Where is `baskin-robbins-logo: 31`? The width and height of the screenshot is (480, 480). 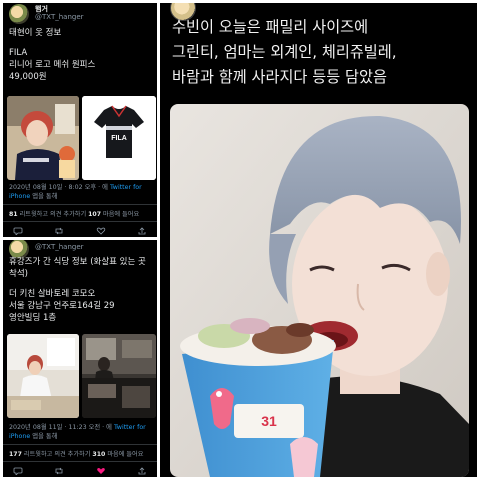
baskin-robbins-logo: 31 is located at coordinates (269, 421).